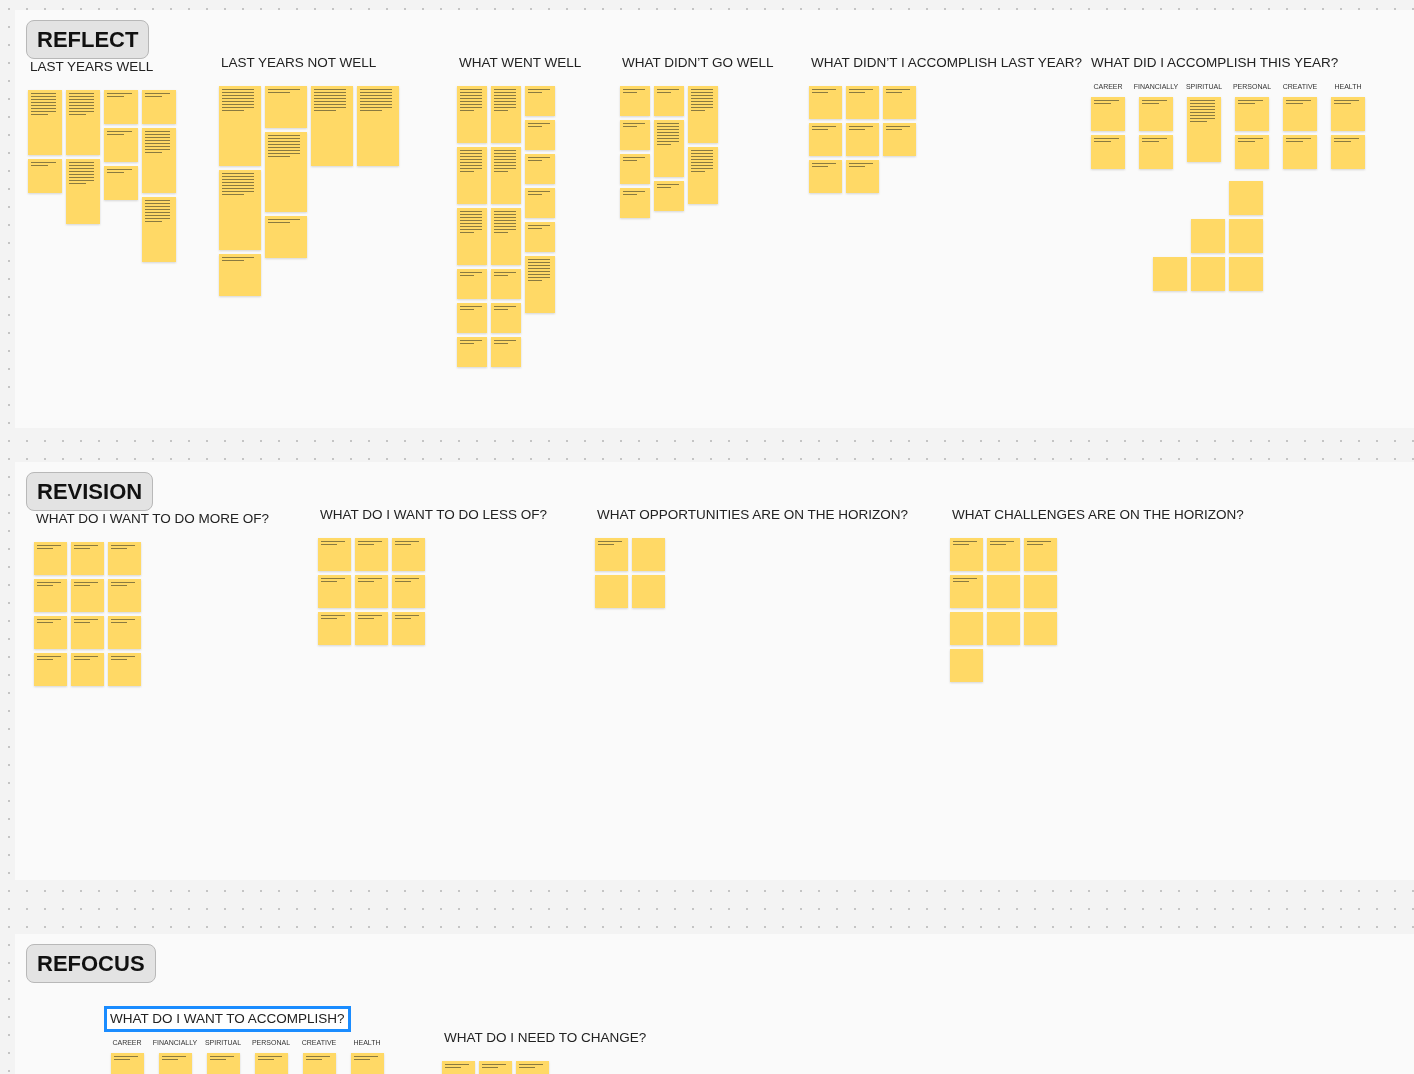  What do you see at coordinates (1215, 63) in the screenshot?
I see `column-title: WHAT DID I ACCOMPLISH THIS YEAR?` at bounding box center [1215, 63].